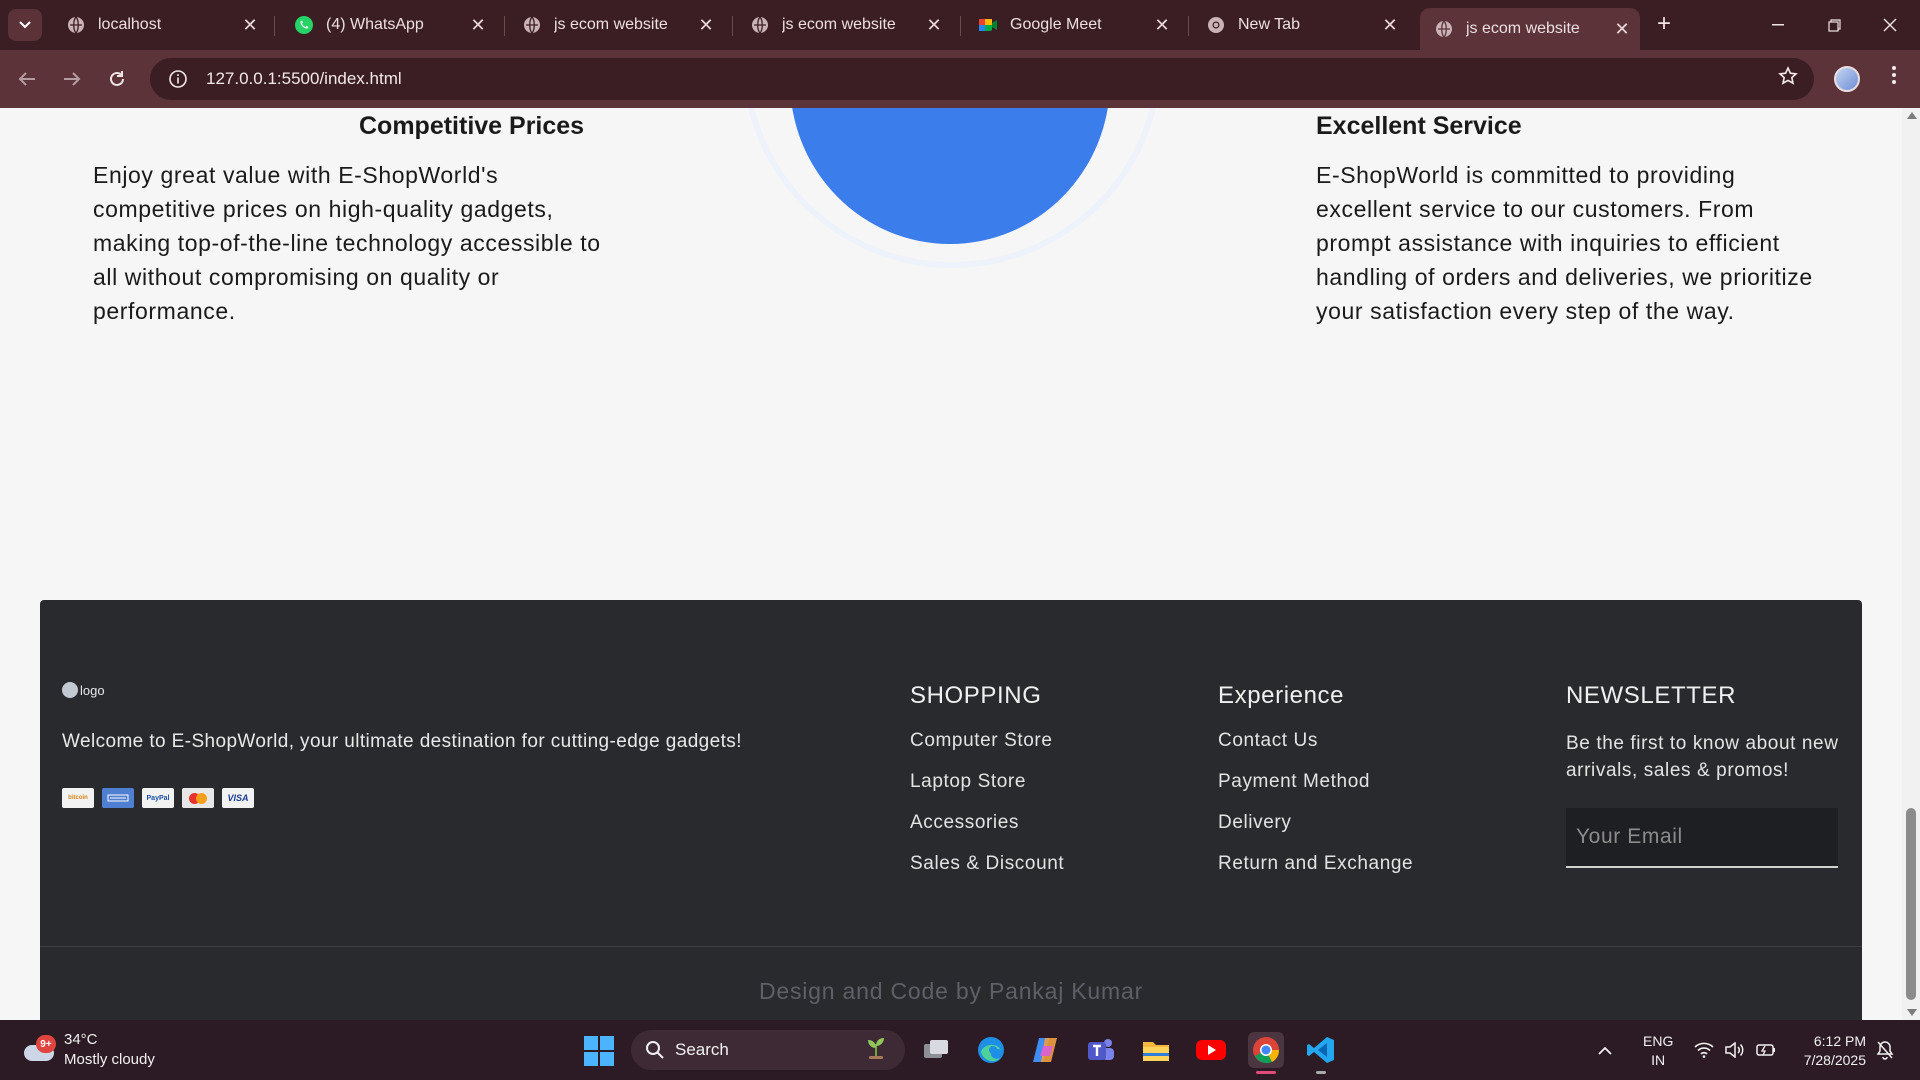 This screenshot has width=1920, height=1080. I want to click on tab-new-tab: New Tab ✕, so click(1300, 25).